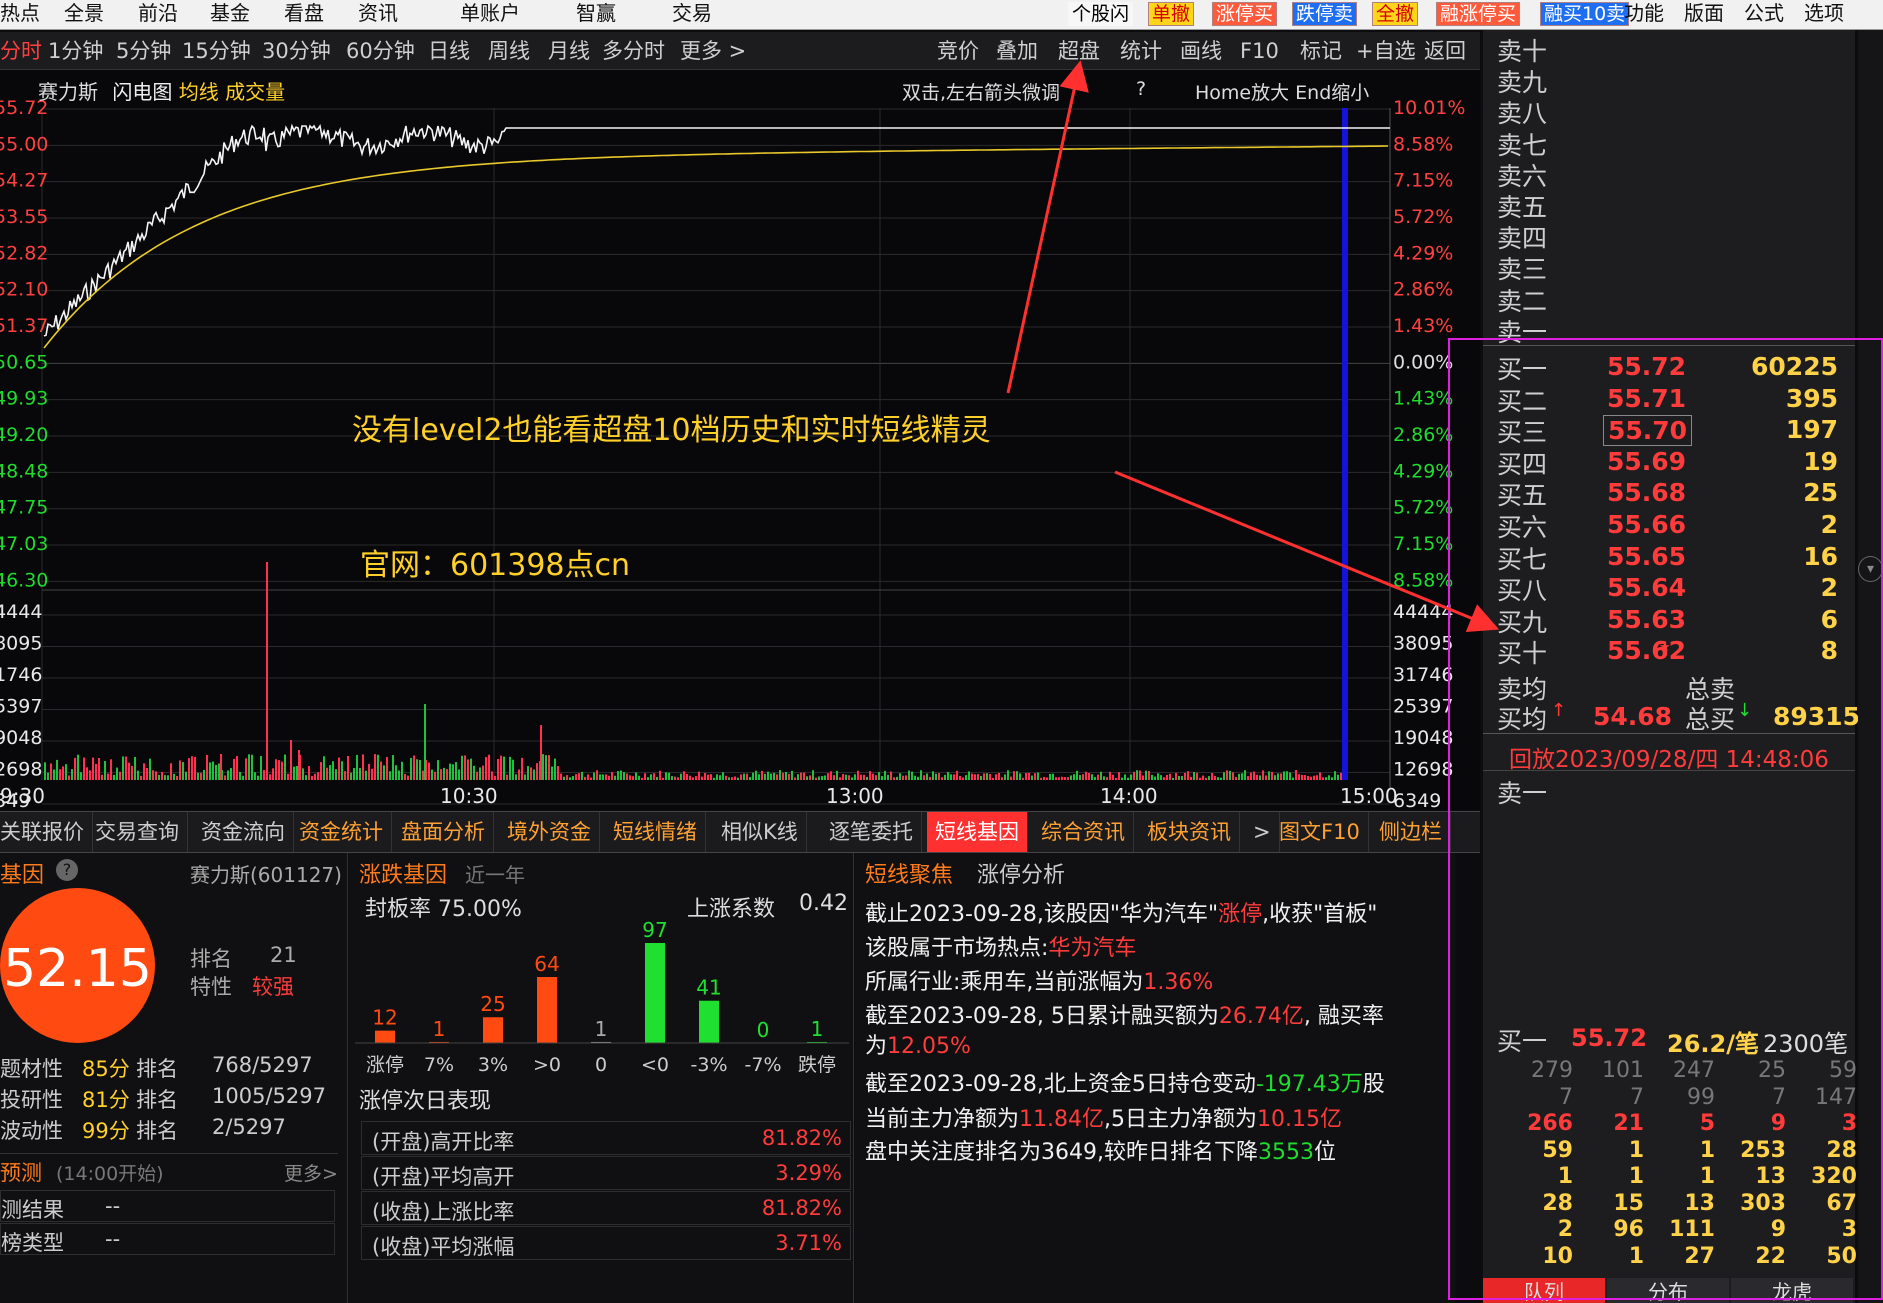 This screenshot has height=1303, width=1883. Describe the element at coordinates (1745, 710) in the screenshot. I see `down-arrow-icon: ↓` at that location.